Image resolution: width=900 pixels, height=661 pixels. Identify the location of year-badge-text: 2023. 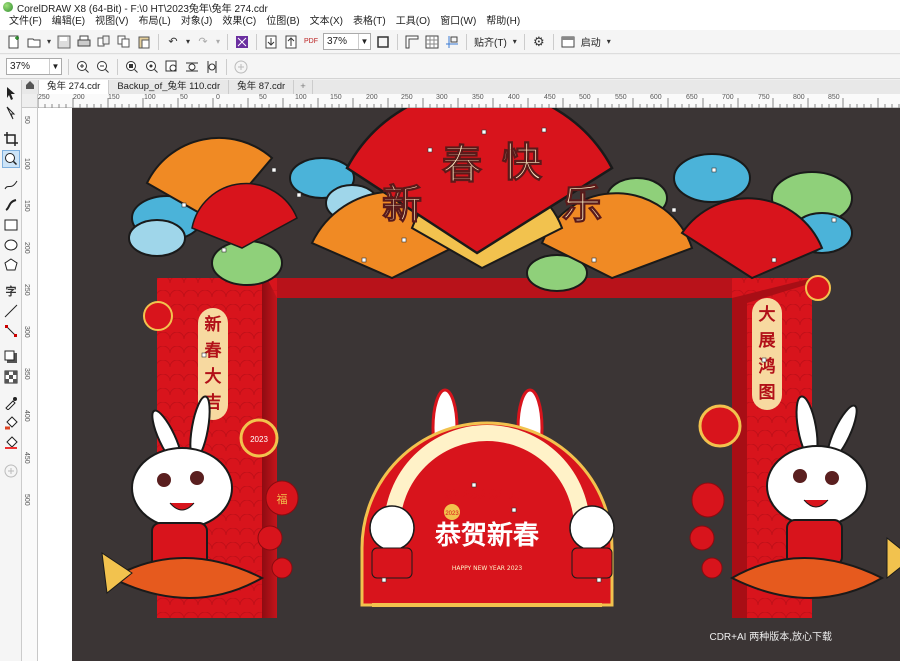
(259, 439).